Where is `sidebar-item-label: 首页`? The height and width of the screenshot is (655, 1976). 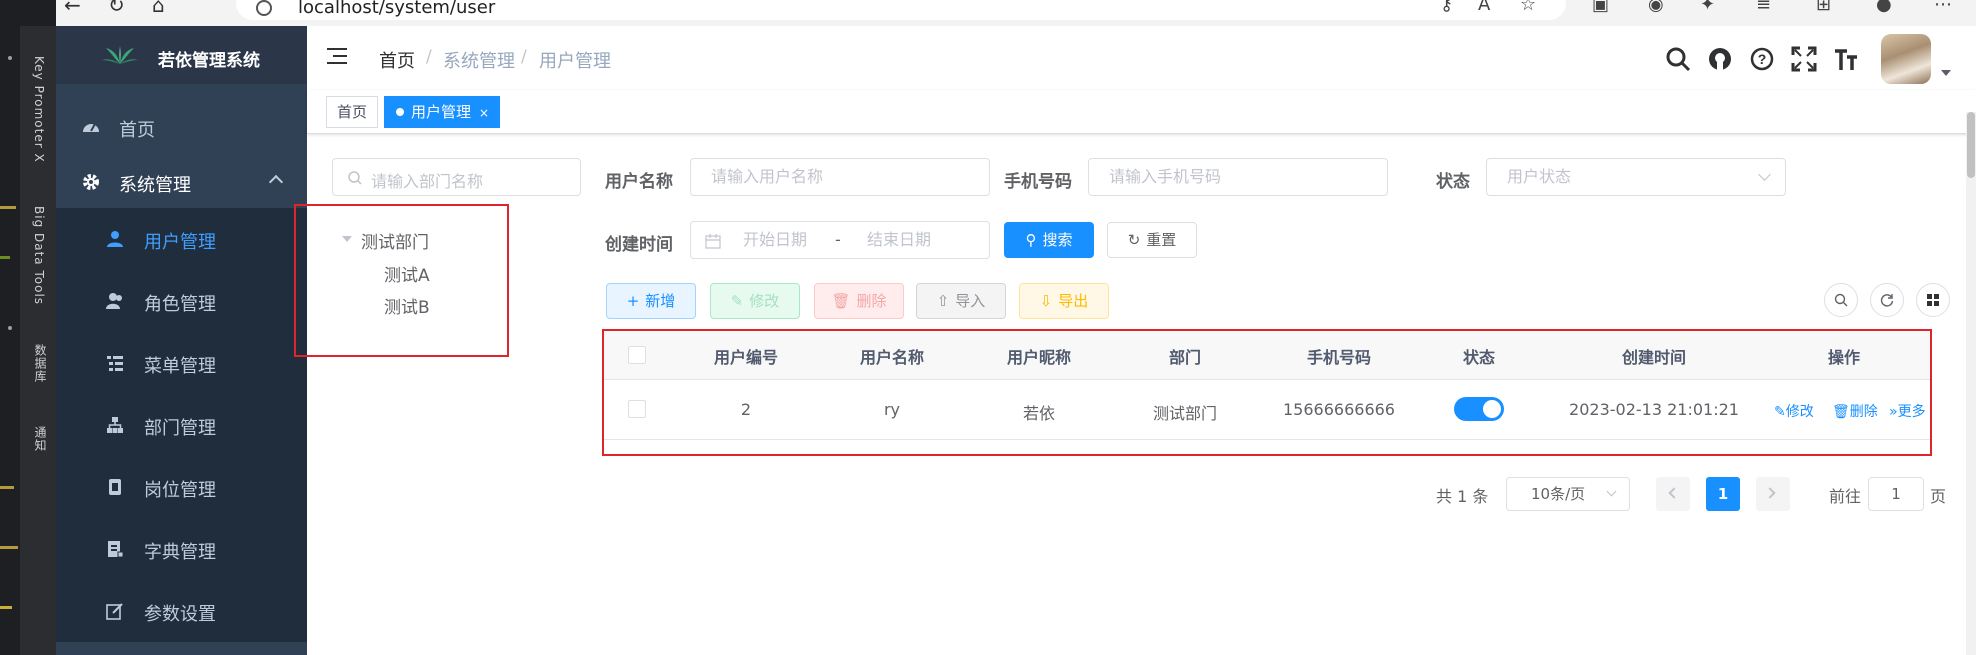
sidebar-item-label: 首页 is located at coordinates (137, 130).